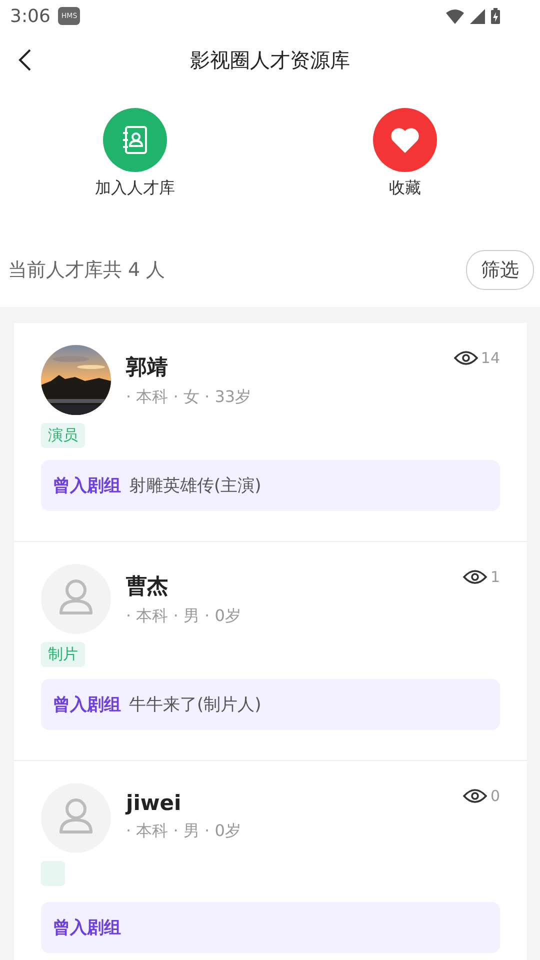 This screenshot has height=960, width=540. I want to click on view-count: 0, so click(495, 796).